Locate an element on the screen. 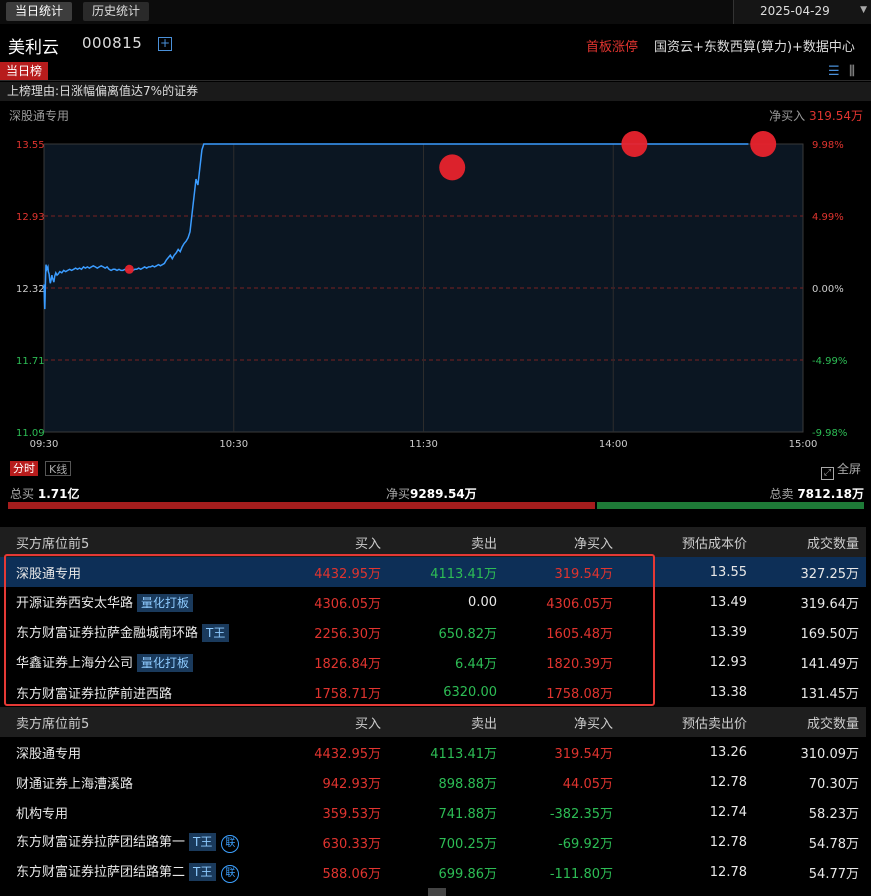 Image resolution: width=871 pixels, height=896 pixels. x-tick: 11:30 is located at coordinates (423, 444).